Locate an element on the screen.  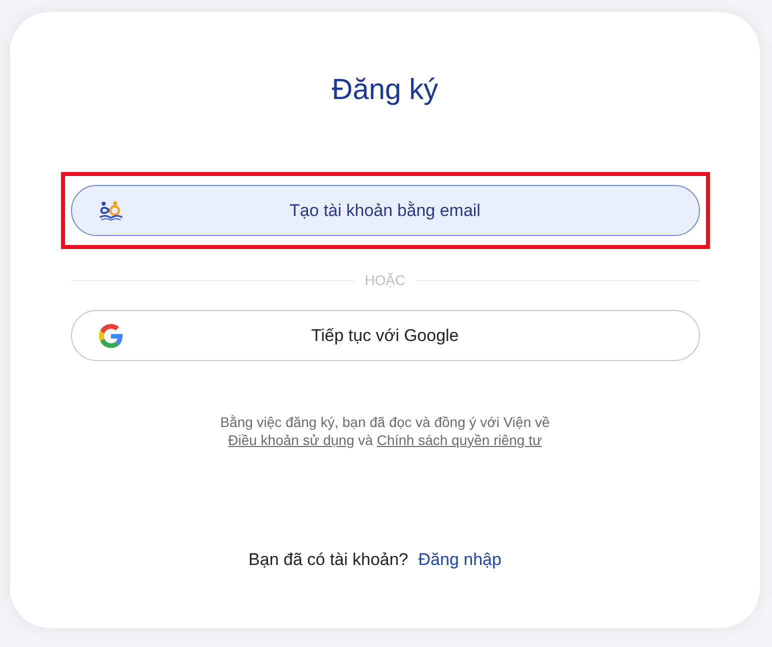
terms-of-use-link: Điều khoản sử dụng is located at coordinates (291, 440).